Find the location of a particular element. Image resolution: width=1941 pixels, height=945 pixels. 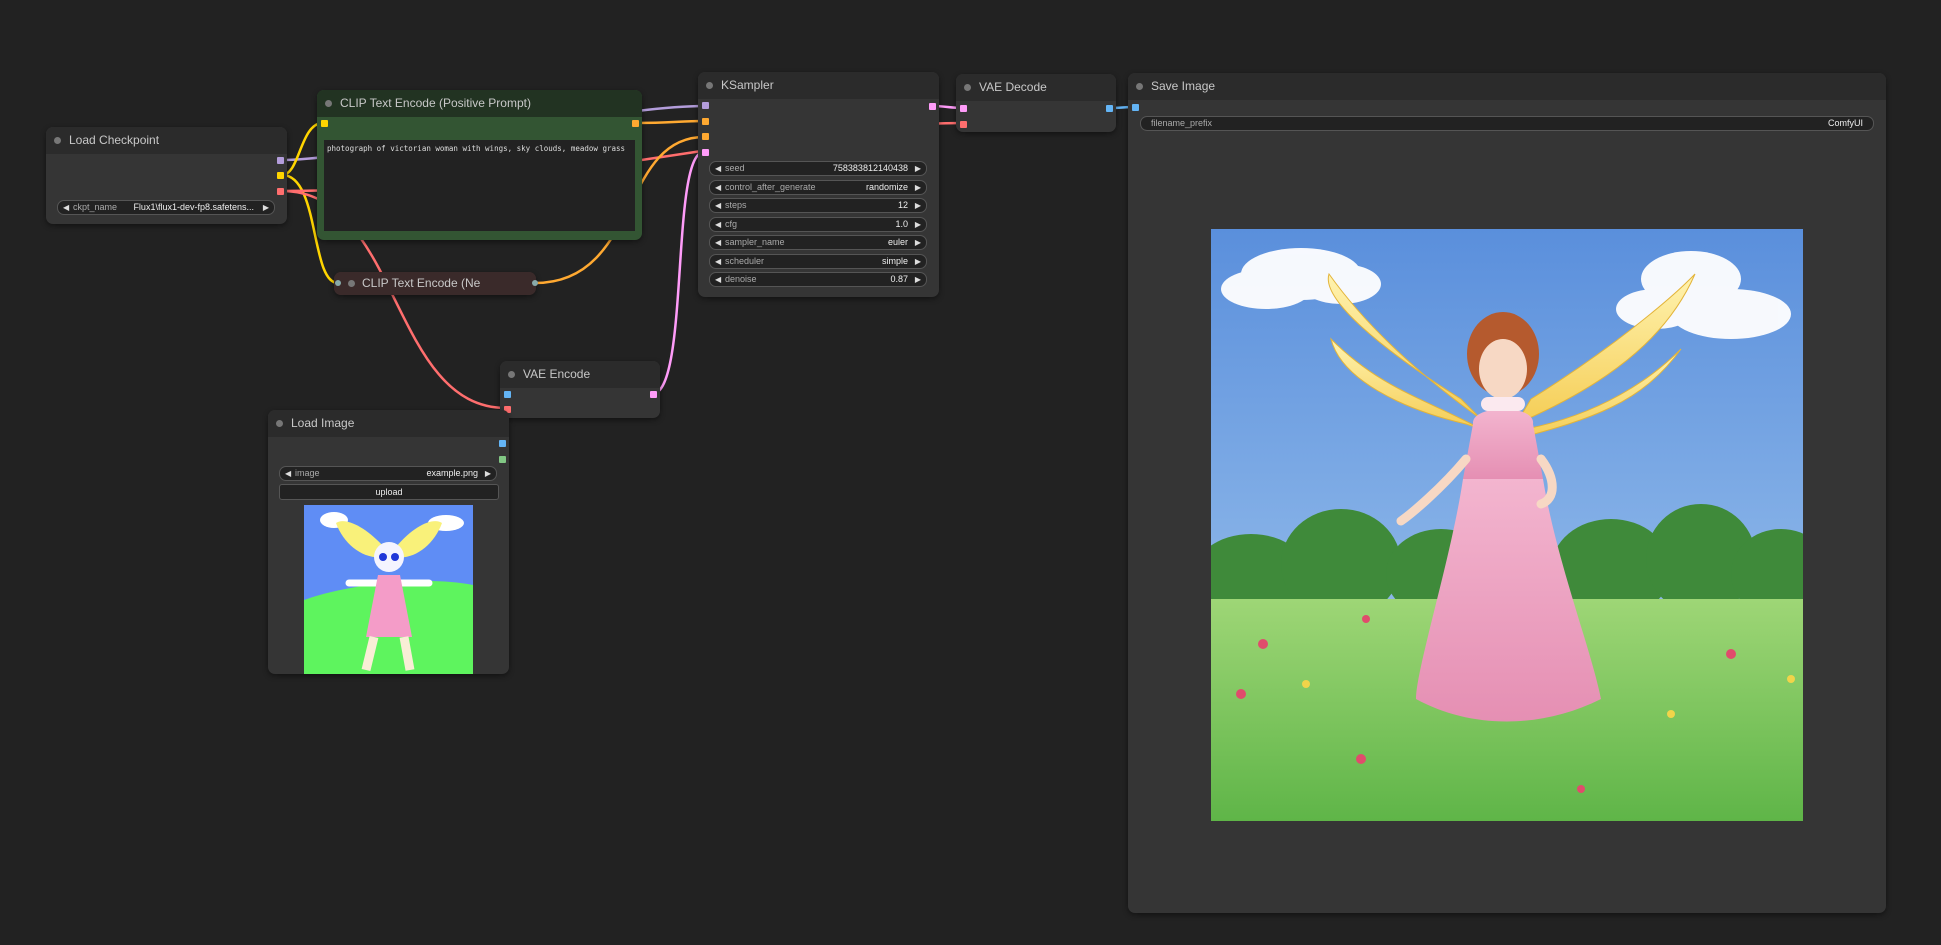

mask-output-slot is located at coordinates (502, 459).